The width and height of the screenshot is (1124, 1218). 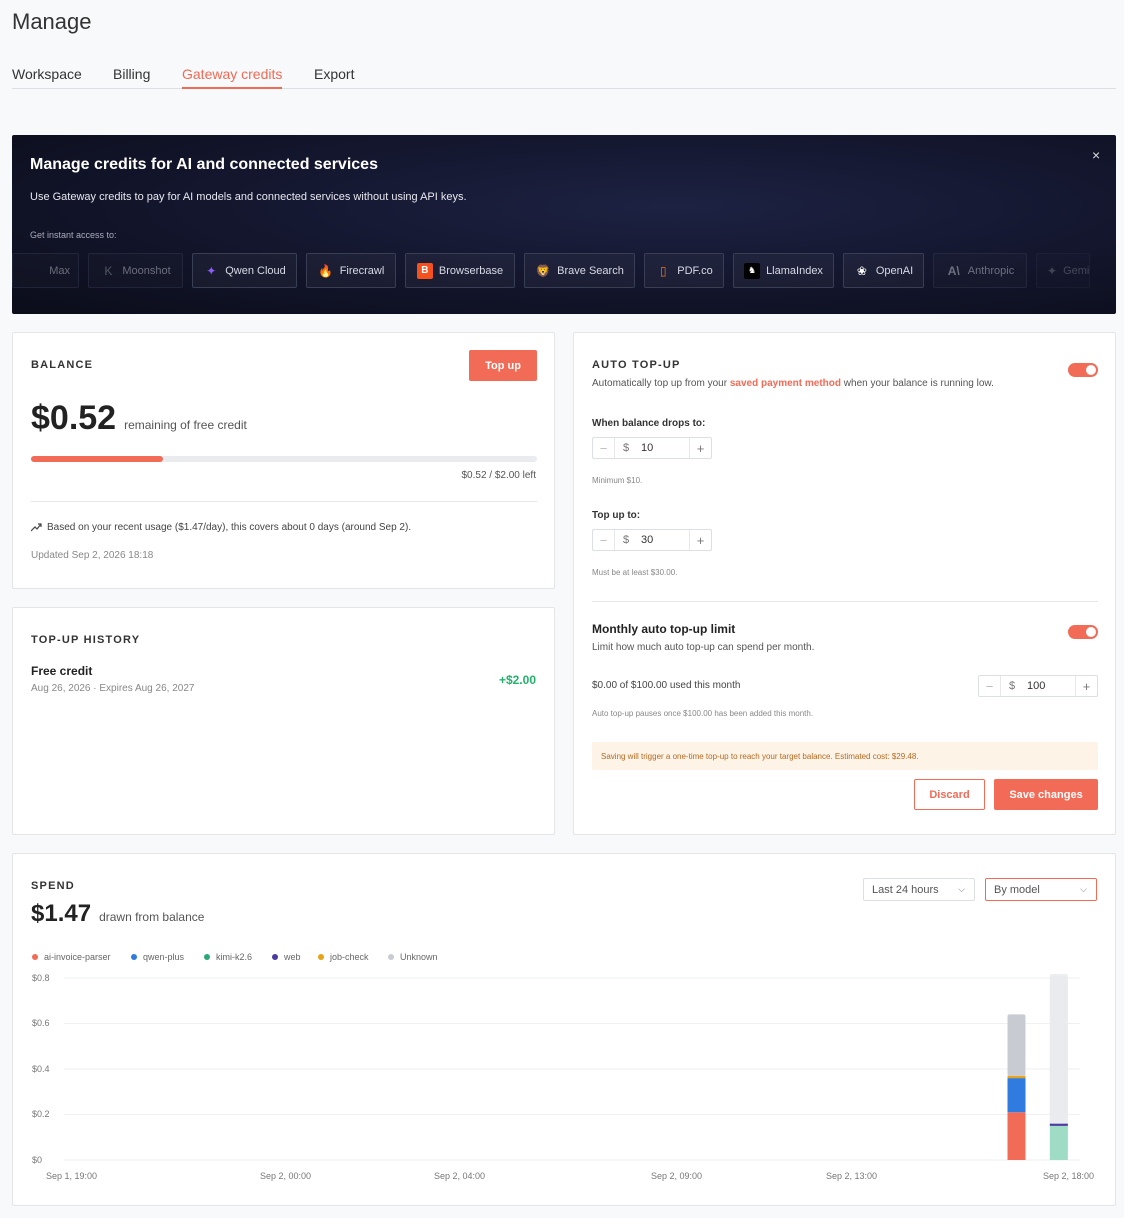 What do you see at coordinates (1058, 1142) in the screenshot?
I see `bar-segment-kimi-k2.6` at bounding box center [1058, 1142].